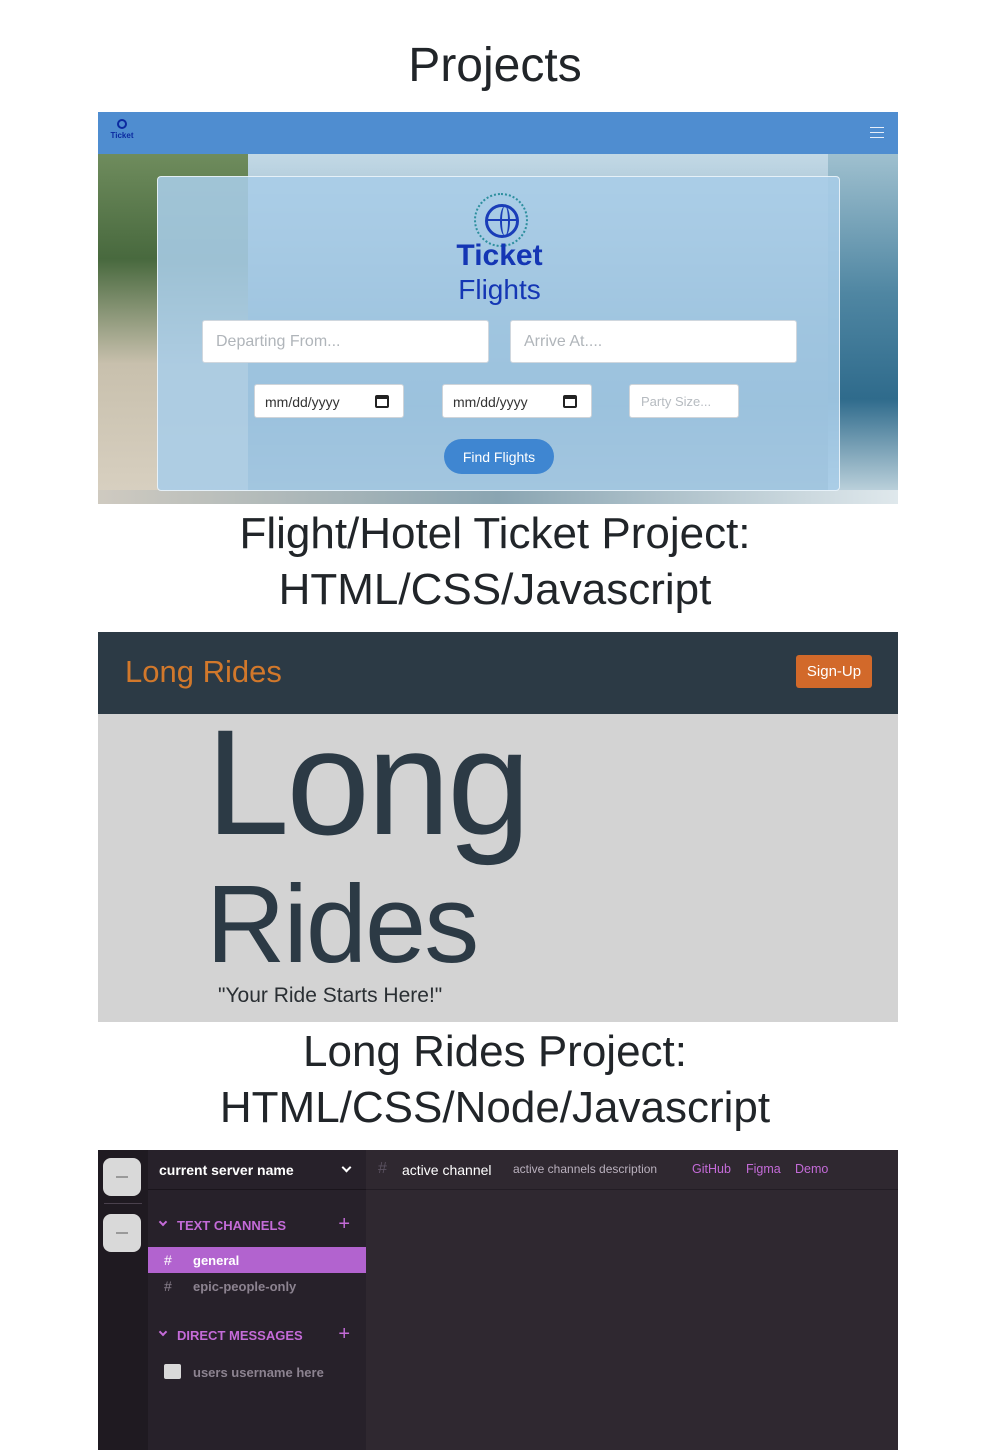  What do you see at coordinates (226, 1170) in the screenshot?
I see `server-name: current server name` at bounding box center [226, 1170].